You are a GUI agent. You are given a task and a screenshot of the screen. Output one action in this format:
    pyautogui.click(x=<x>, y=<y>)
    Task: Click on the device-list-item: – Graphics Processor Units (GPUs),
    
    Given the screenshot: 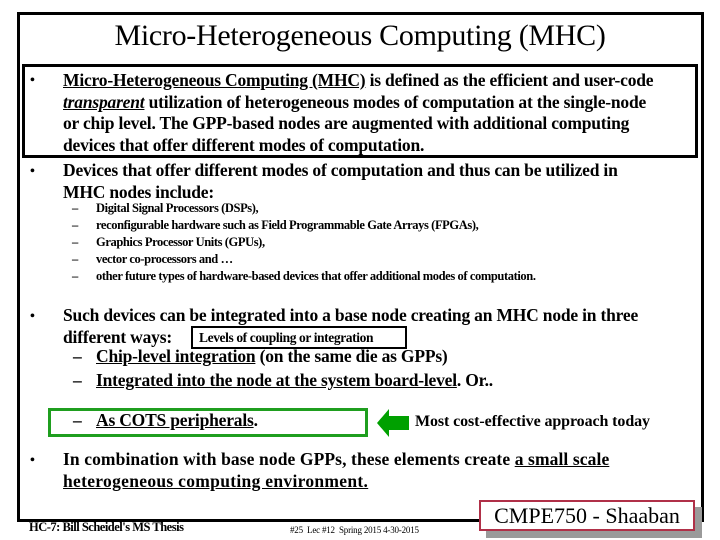 What is the action you would take?
    pyautogui.click(x=168, y=242)
    